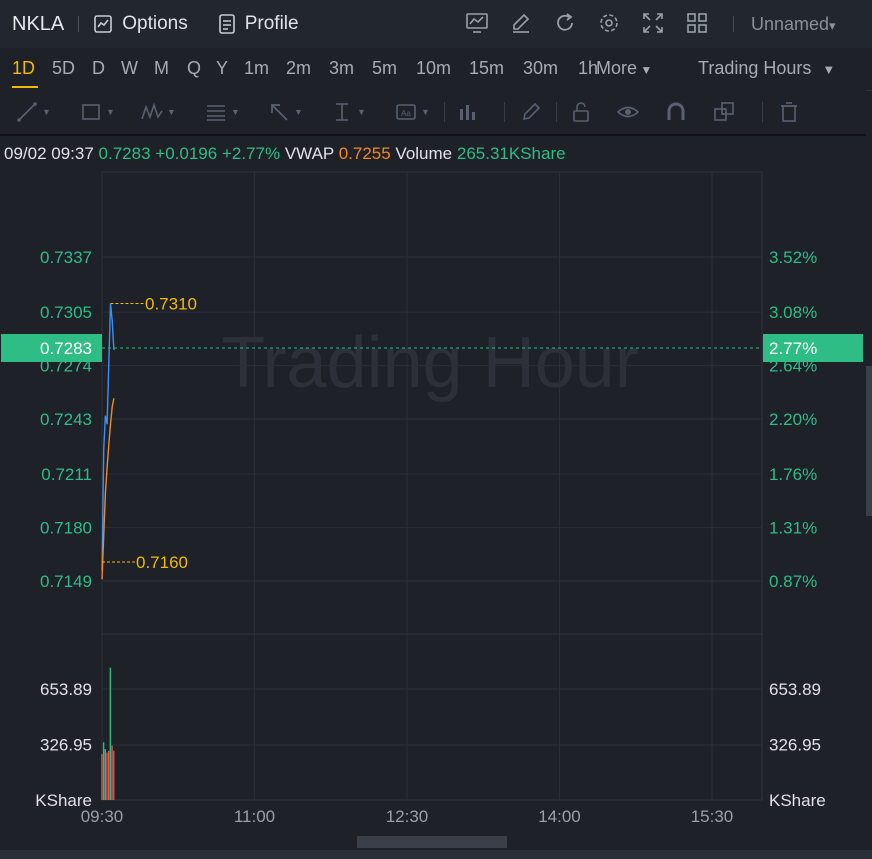  What do you see at coordinates (66, 257) in the screenshot?
I see `price-tick-label: 0.7337` at bounding box center [66, 257].